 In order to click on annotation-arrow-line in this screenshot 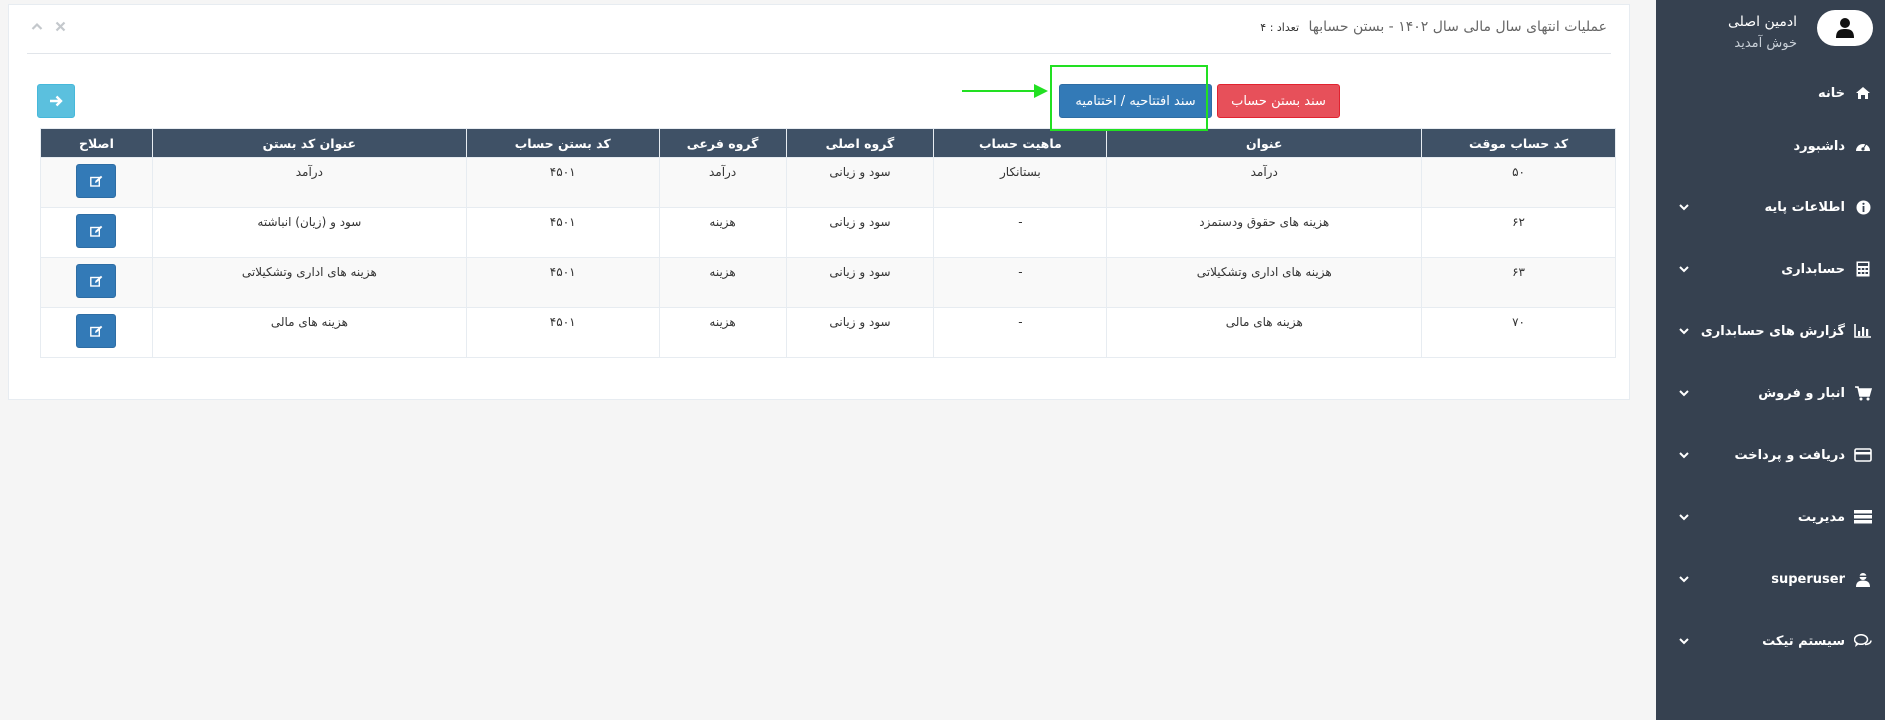, I will do `click(1003, 91)`.